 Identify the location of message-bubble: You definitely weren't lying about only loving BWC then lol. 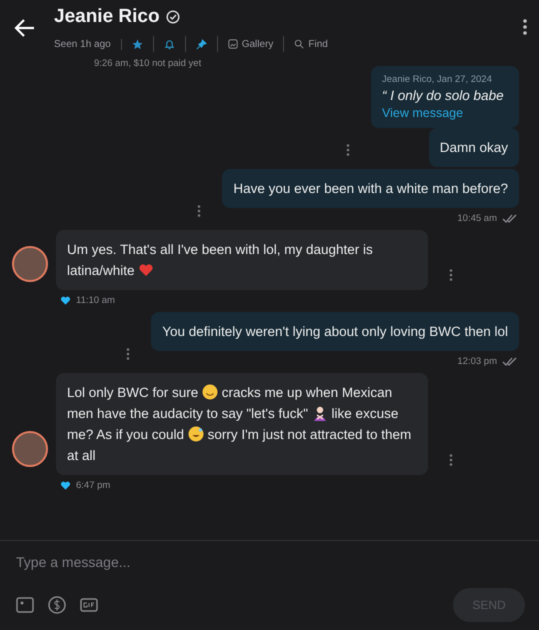
(335, 331).